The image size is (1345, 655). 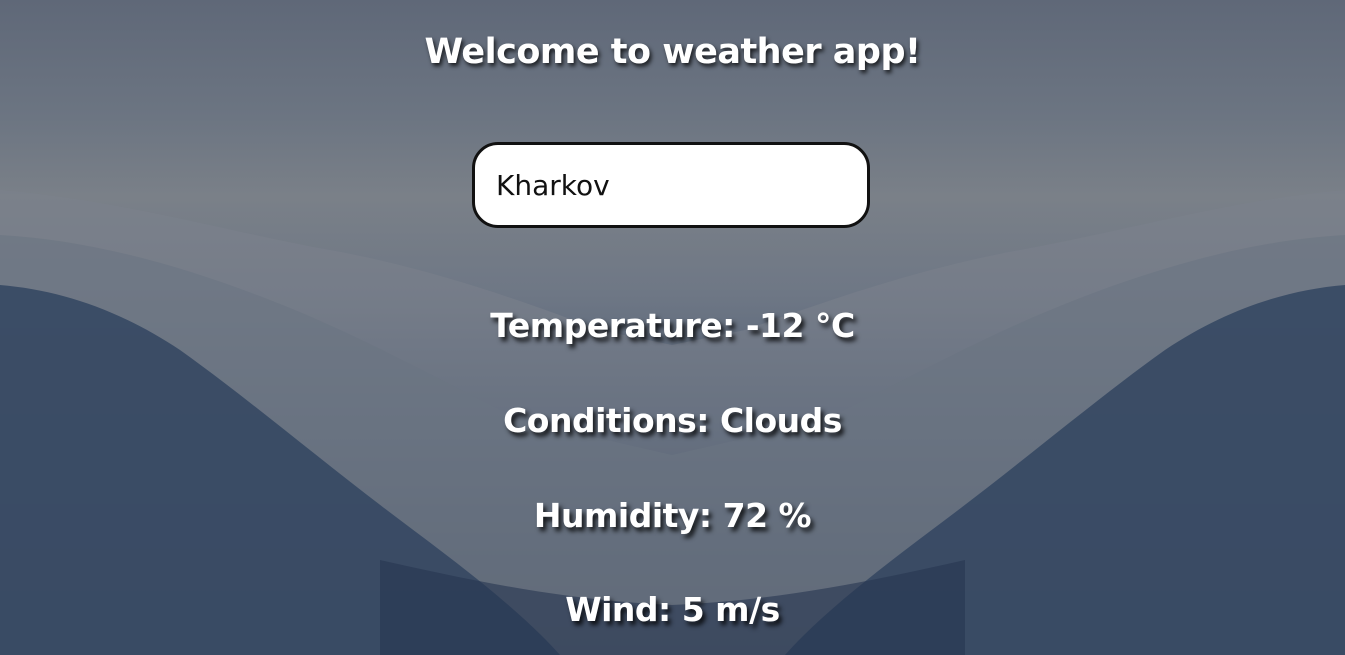 What do you see at coordinates (672, 420) in the screenshot?
I see `conditions-label: Conditions: Clouds` at bounding box center [672, 420].